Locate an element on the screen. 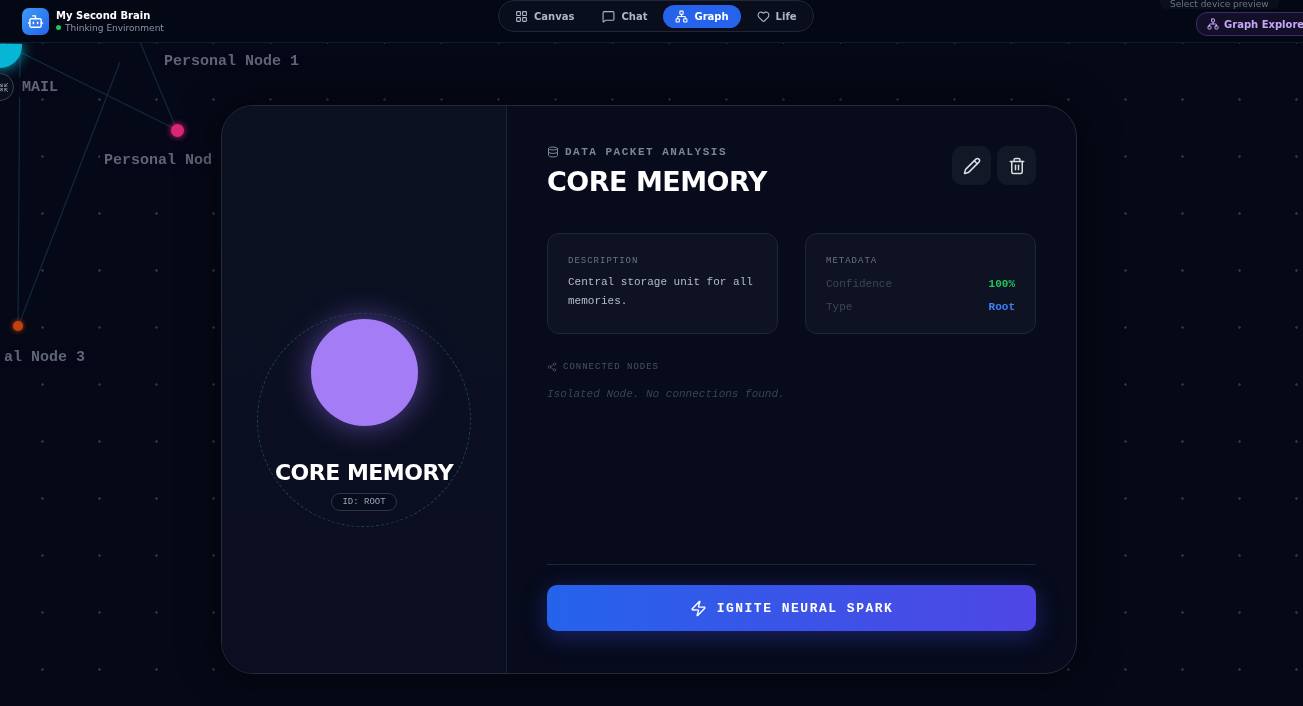 The width and height of the screenshot is (1303, 706). ignite-button: IGNITE NEURAL SPARK is located at coordinates (791, 608).